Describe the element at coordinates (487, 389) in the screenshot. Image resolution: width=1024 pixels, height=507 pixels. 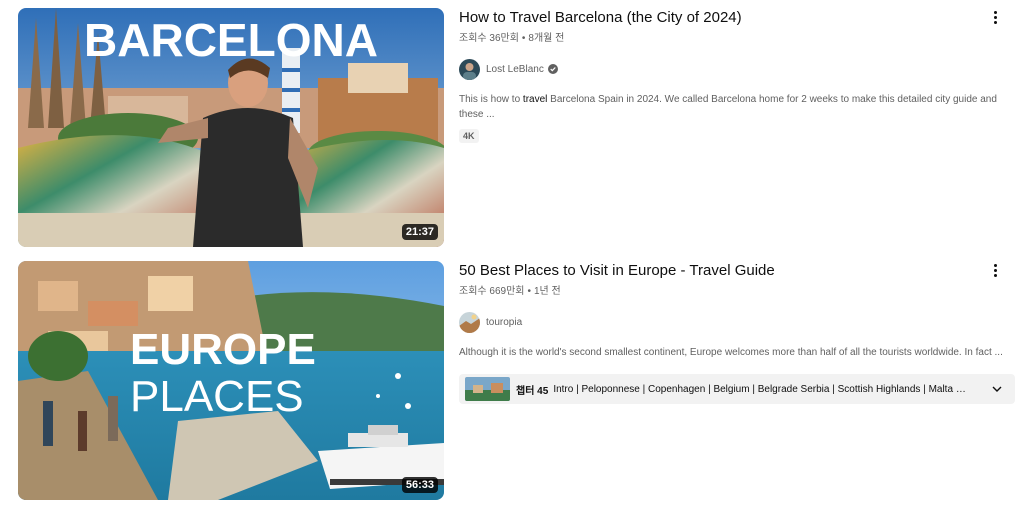
I see `chapter-thumbnail` at that location.